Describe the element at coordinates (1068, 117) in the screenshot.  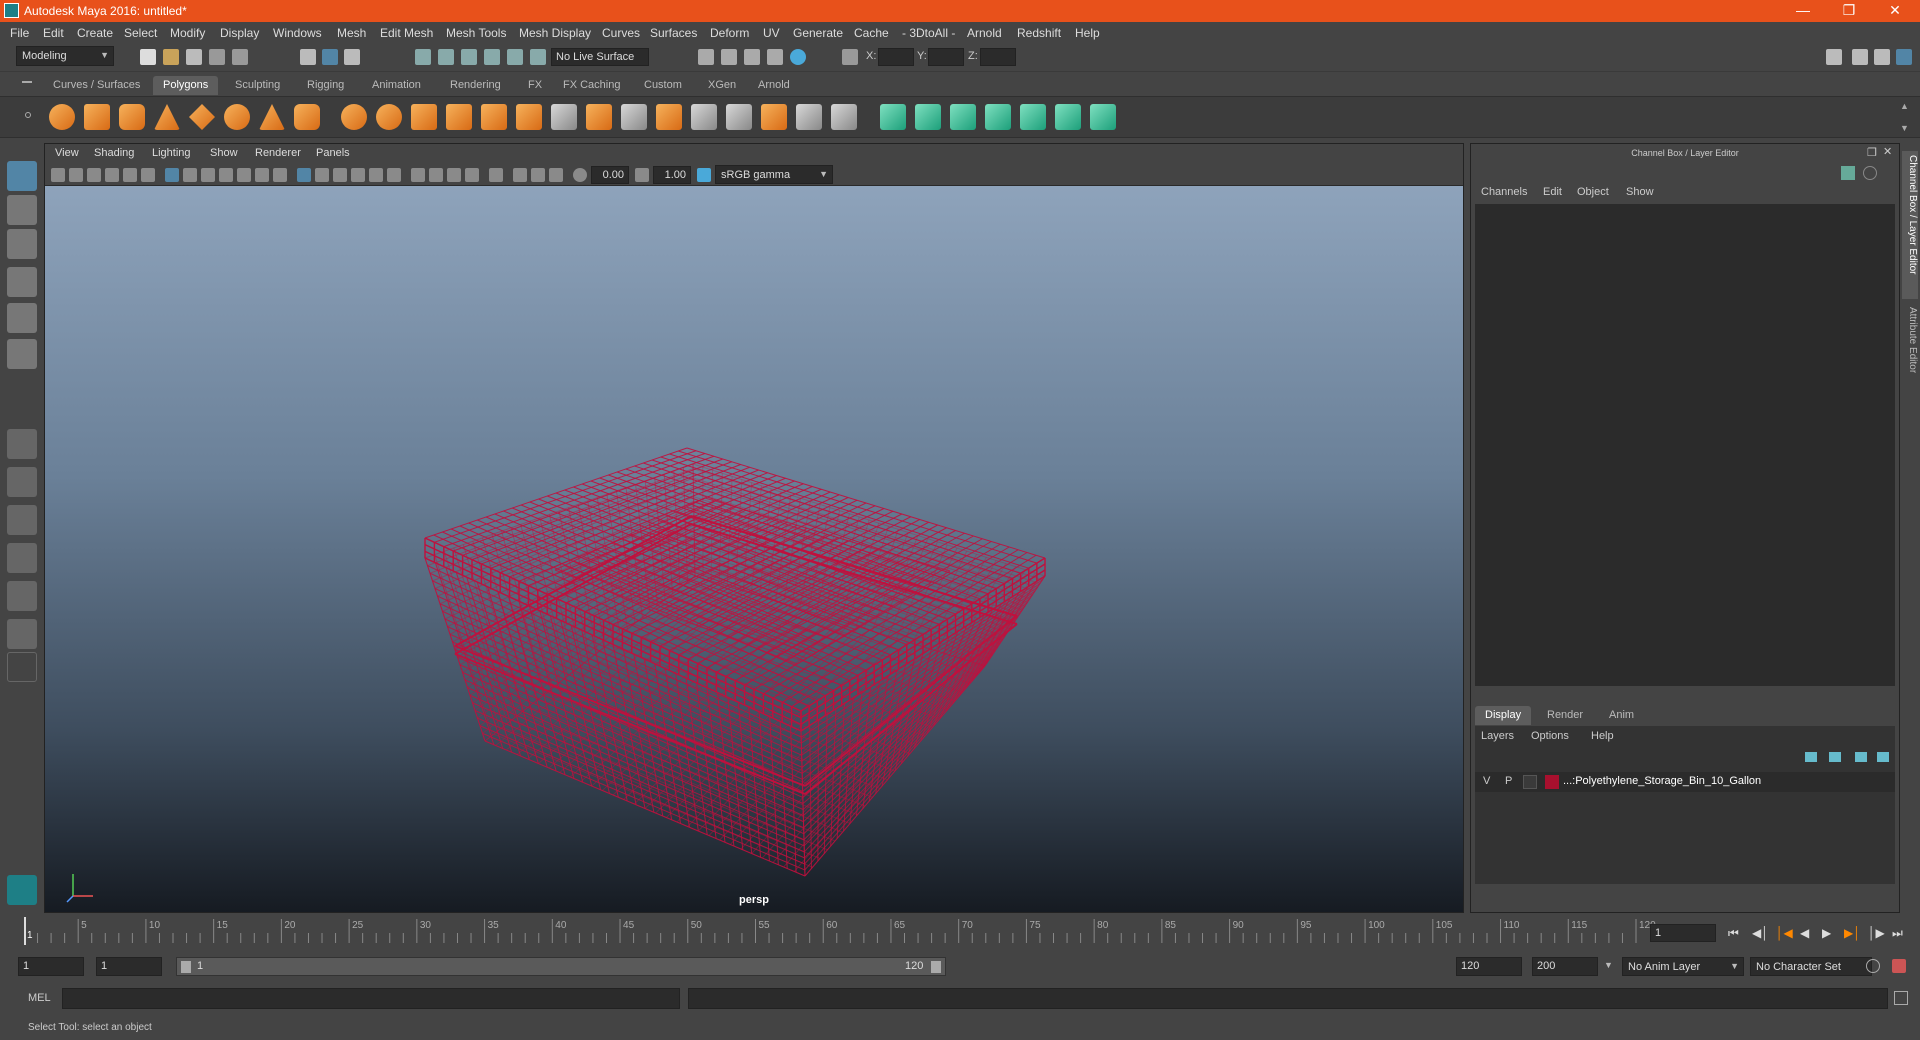
I see `uv-layout-icon` at that location.